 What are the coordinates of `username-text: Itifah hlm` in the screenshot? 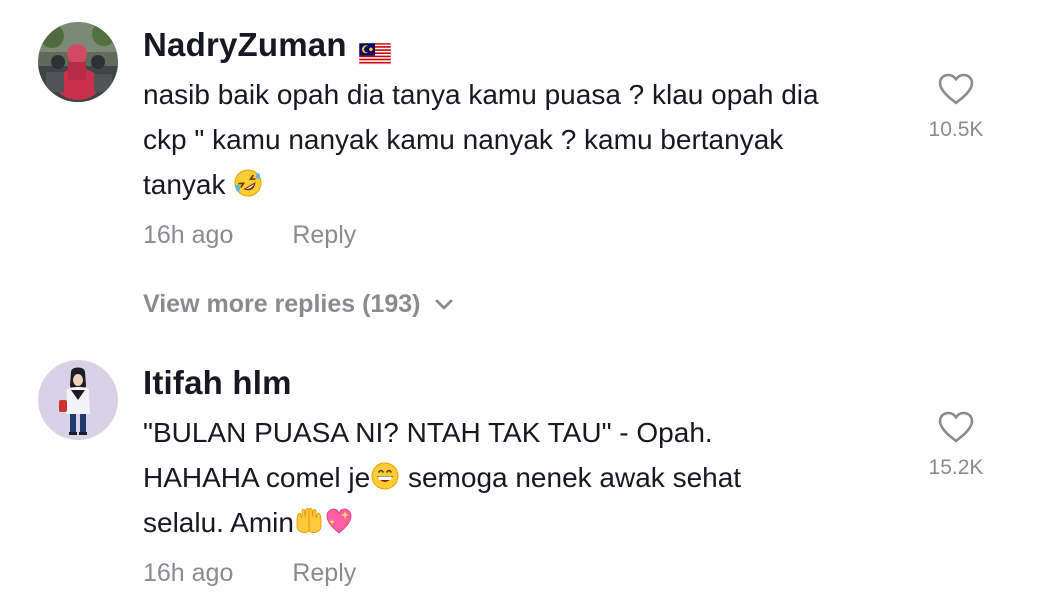 It's located at (217, 383).